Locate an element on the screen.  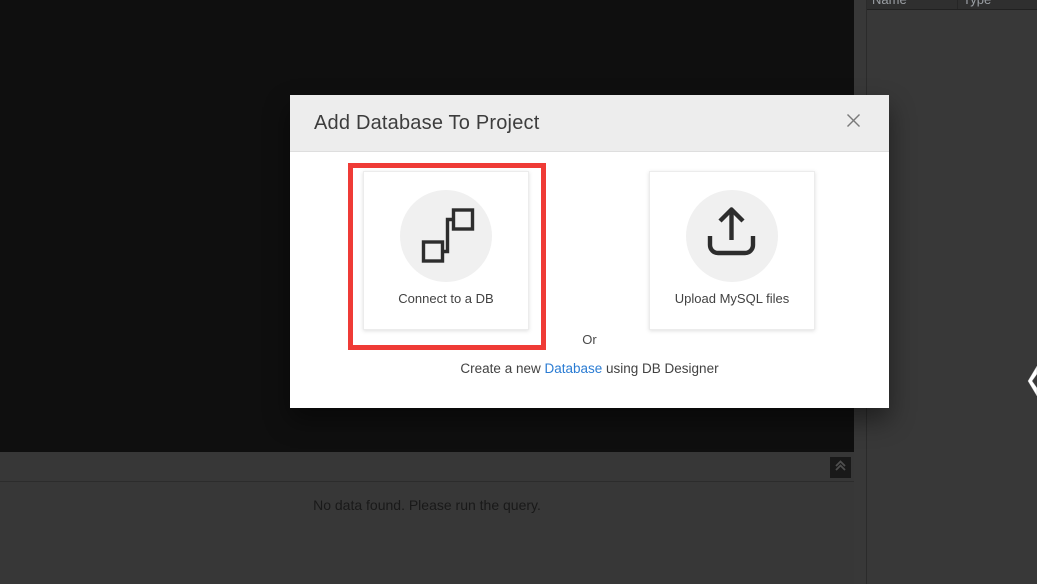
double-chevron-up-icon is located at coordinates (840, 468).